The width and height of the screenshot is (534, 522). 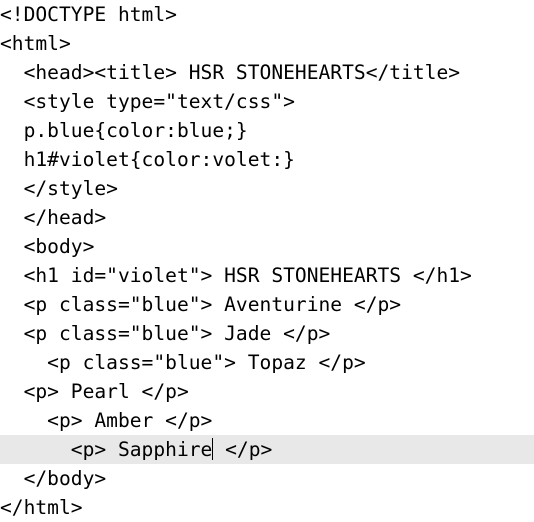 What do you see at coordinates (106, 449) in the screenshot?
I see `code-line-text: <p> Sapphire` at bounding box center [106, 449].